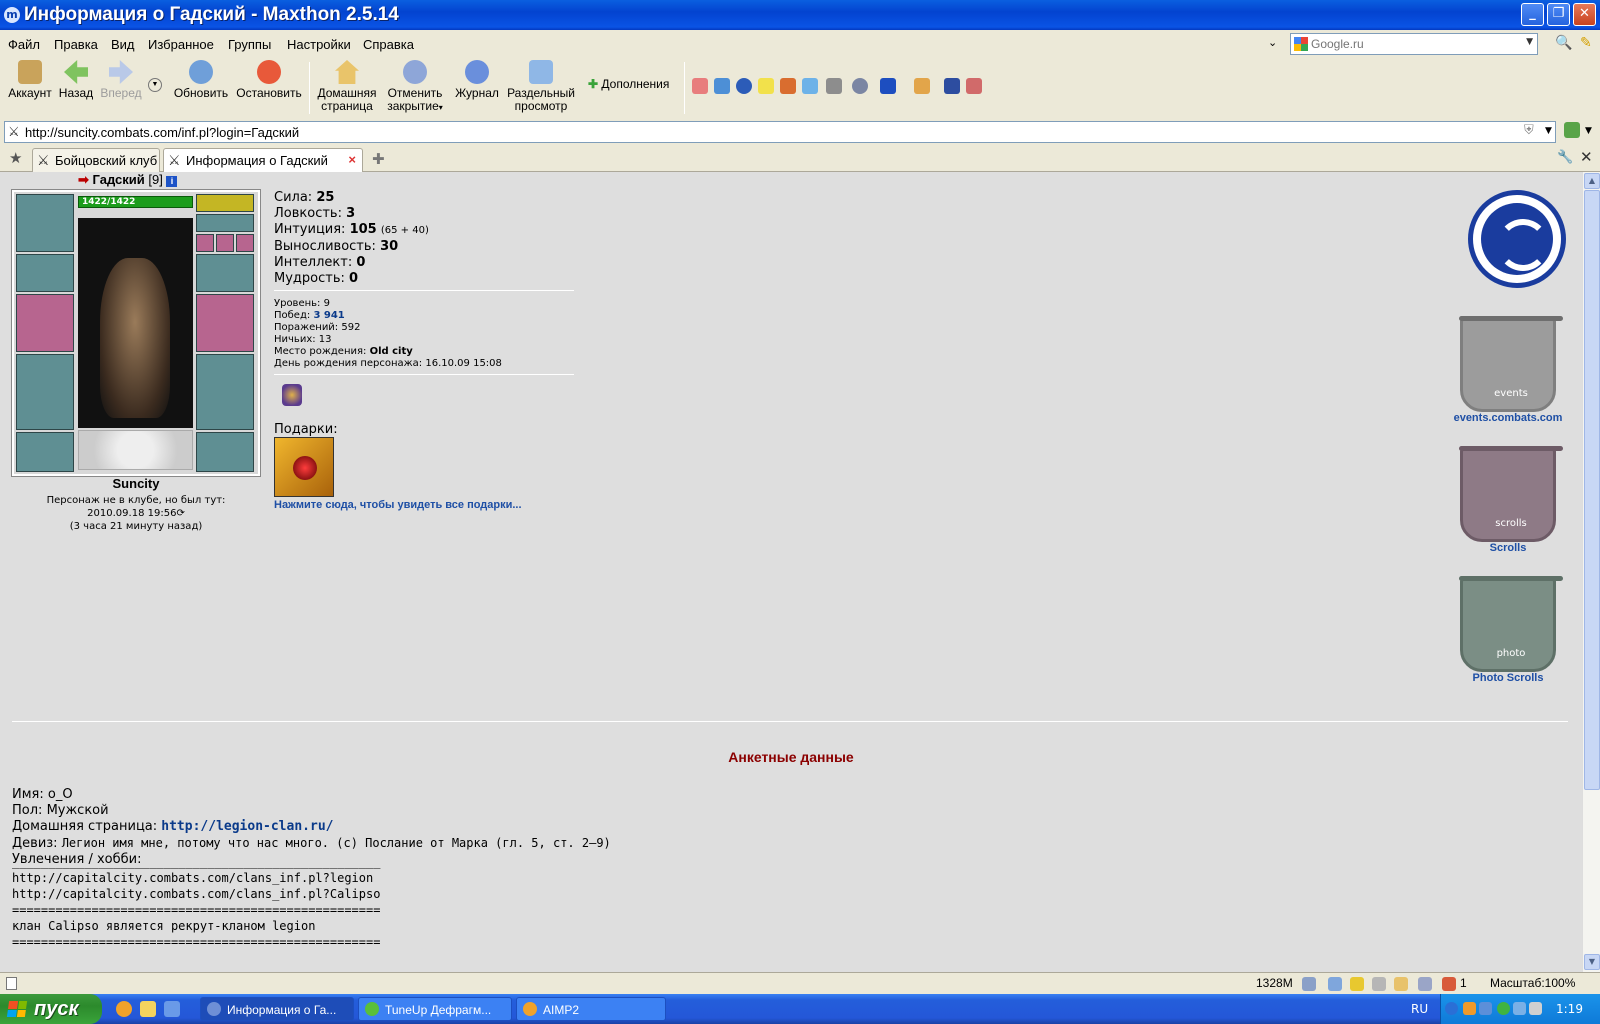 This screenshot has width=1600, height=1024. I want to click on stop-button: Остановить, so click(269, 80).